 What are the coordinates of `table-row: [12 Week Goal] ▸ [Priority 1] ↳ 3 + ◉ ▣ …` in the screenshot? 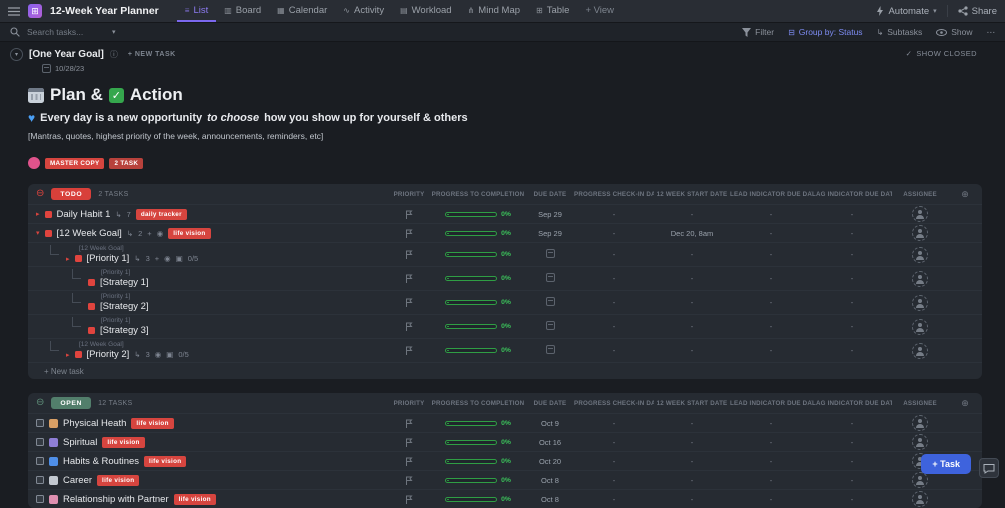 It's located at (505, 254).